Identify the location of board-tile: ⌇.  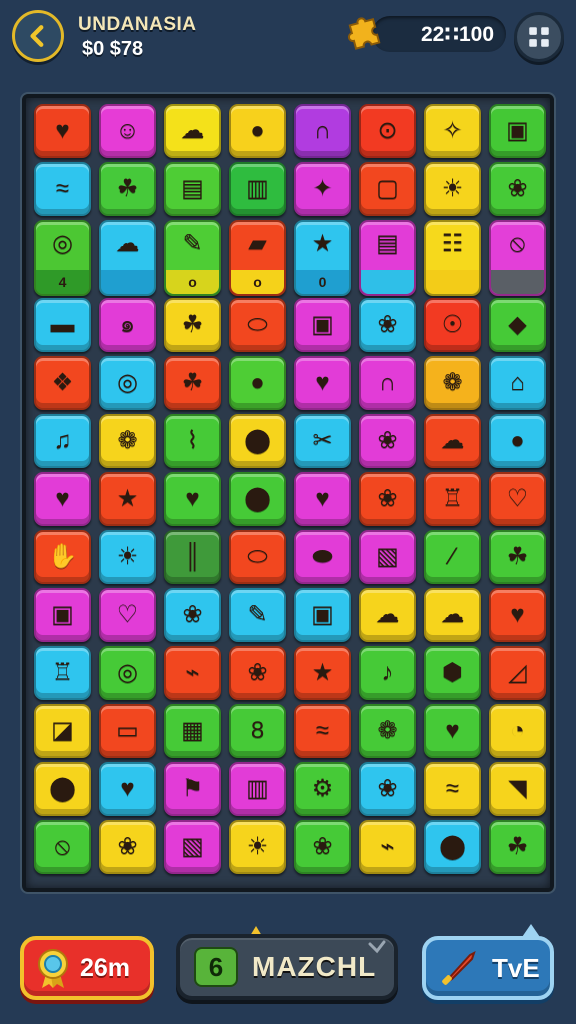
(192, 441).